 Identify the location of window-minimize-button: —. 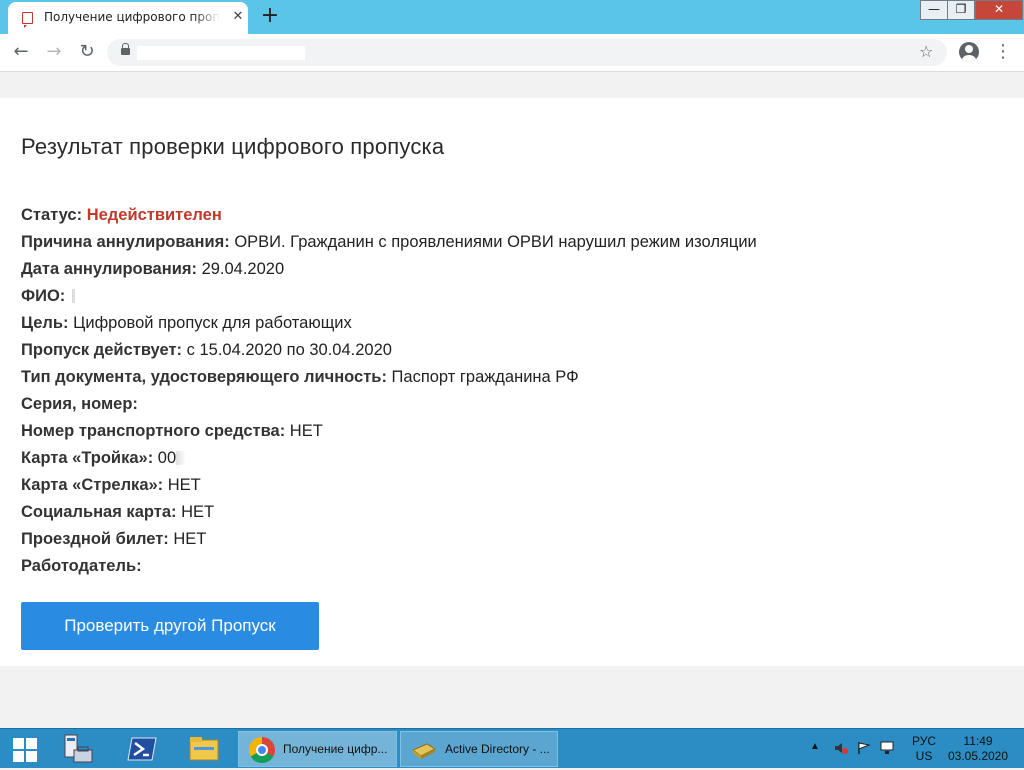
(934, 10).